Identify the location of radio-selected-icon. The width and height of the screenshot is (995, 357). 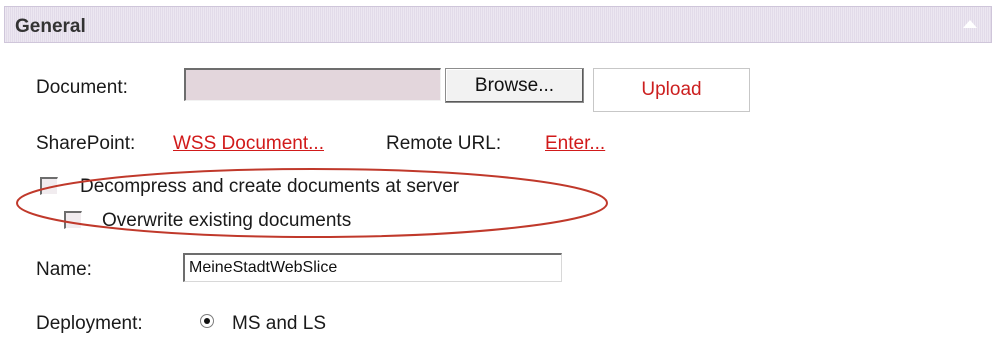
(207, 321).